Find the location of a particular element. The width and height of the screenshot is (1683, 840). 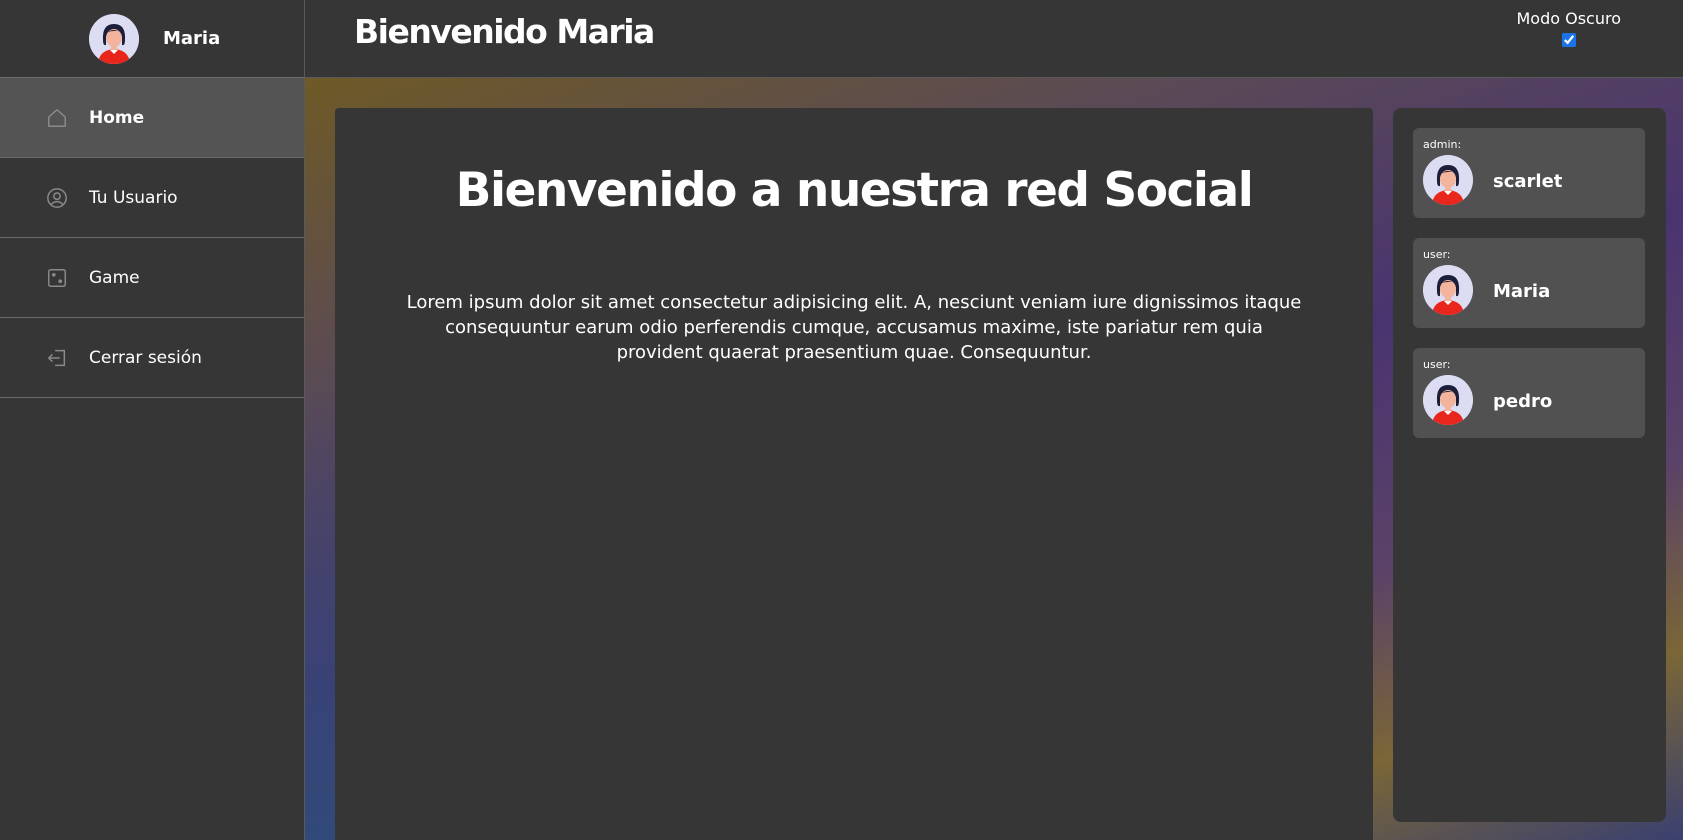

sidebar-profile: Maria is located at coordinates (152, 39).